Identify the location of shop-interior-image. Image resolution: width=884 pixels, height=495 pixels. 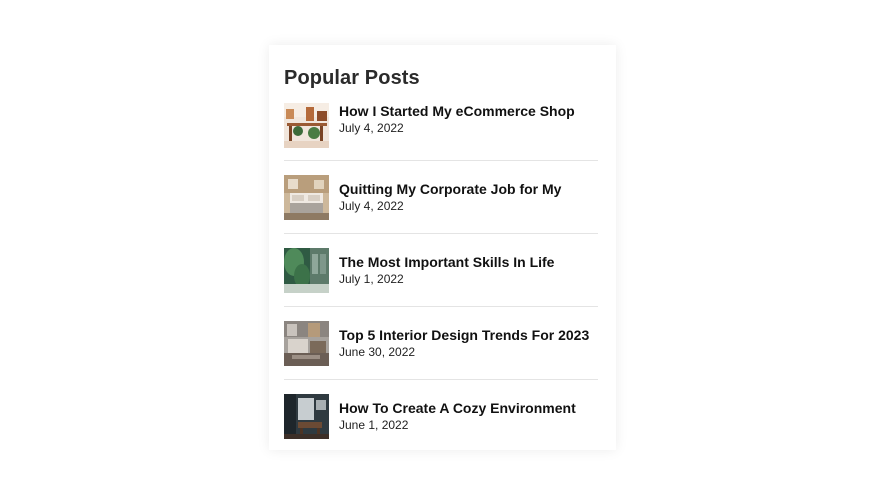
(306, 125).